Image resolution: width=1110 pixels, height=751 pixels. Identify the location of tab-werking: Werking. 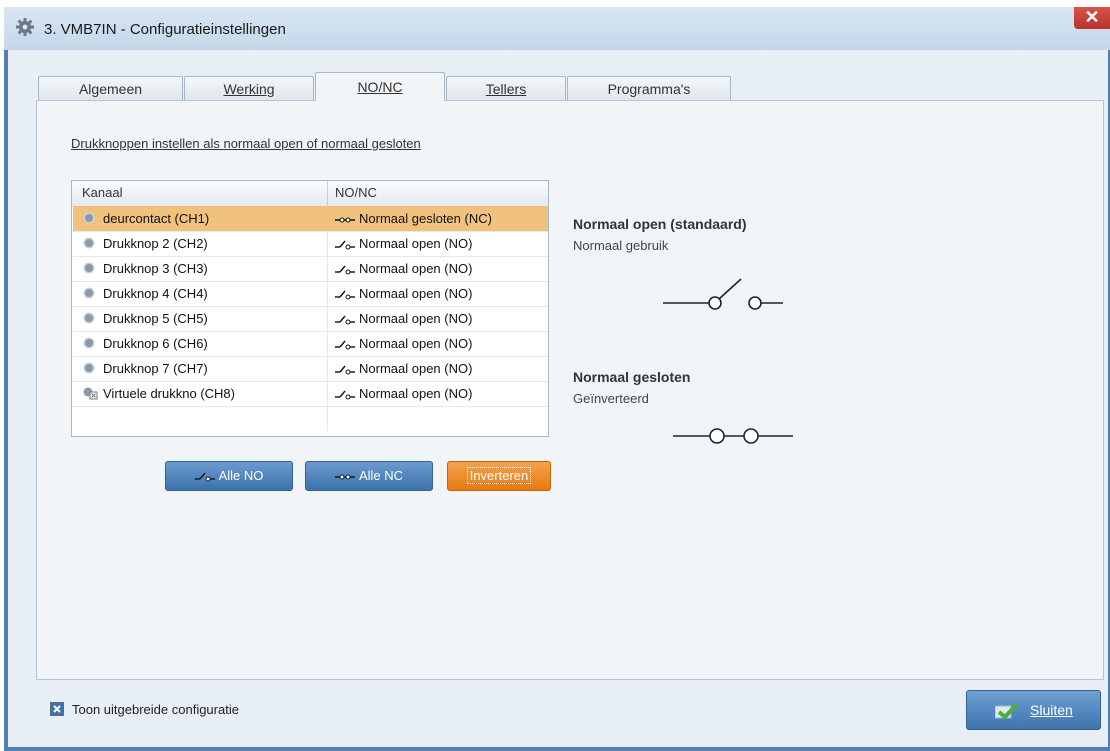
(249, 88).